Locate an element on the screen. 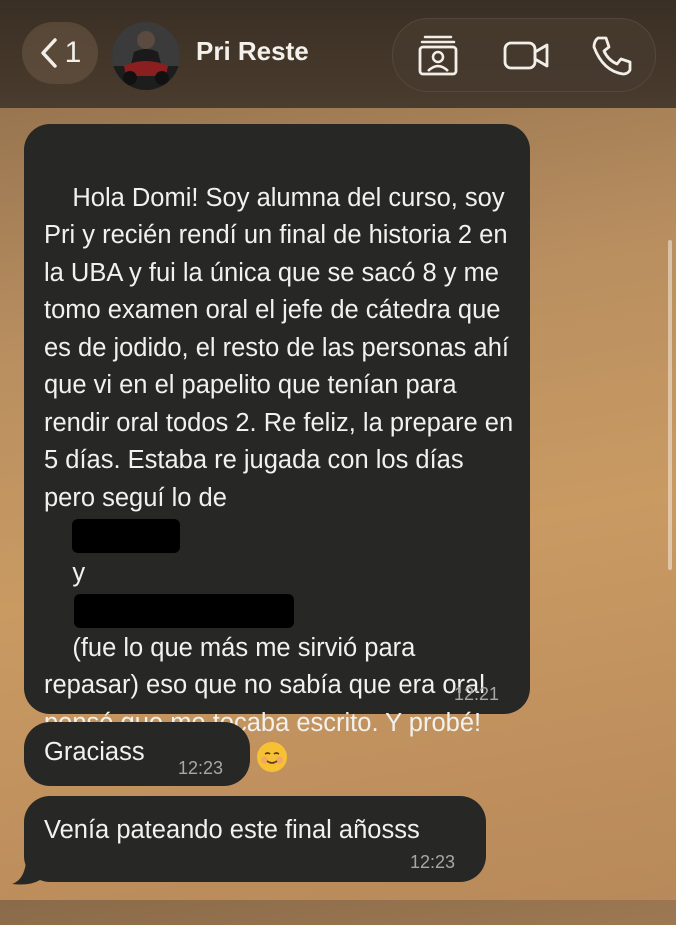 This screenshot has width=676, height=925. bubble-tail is located at coordinates (26, 873).